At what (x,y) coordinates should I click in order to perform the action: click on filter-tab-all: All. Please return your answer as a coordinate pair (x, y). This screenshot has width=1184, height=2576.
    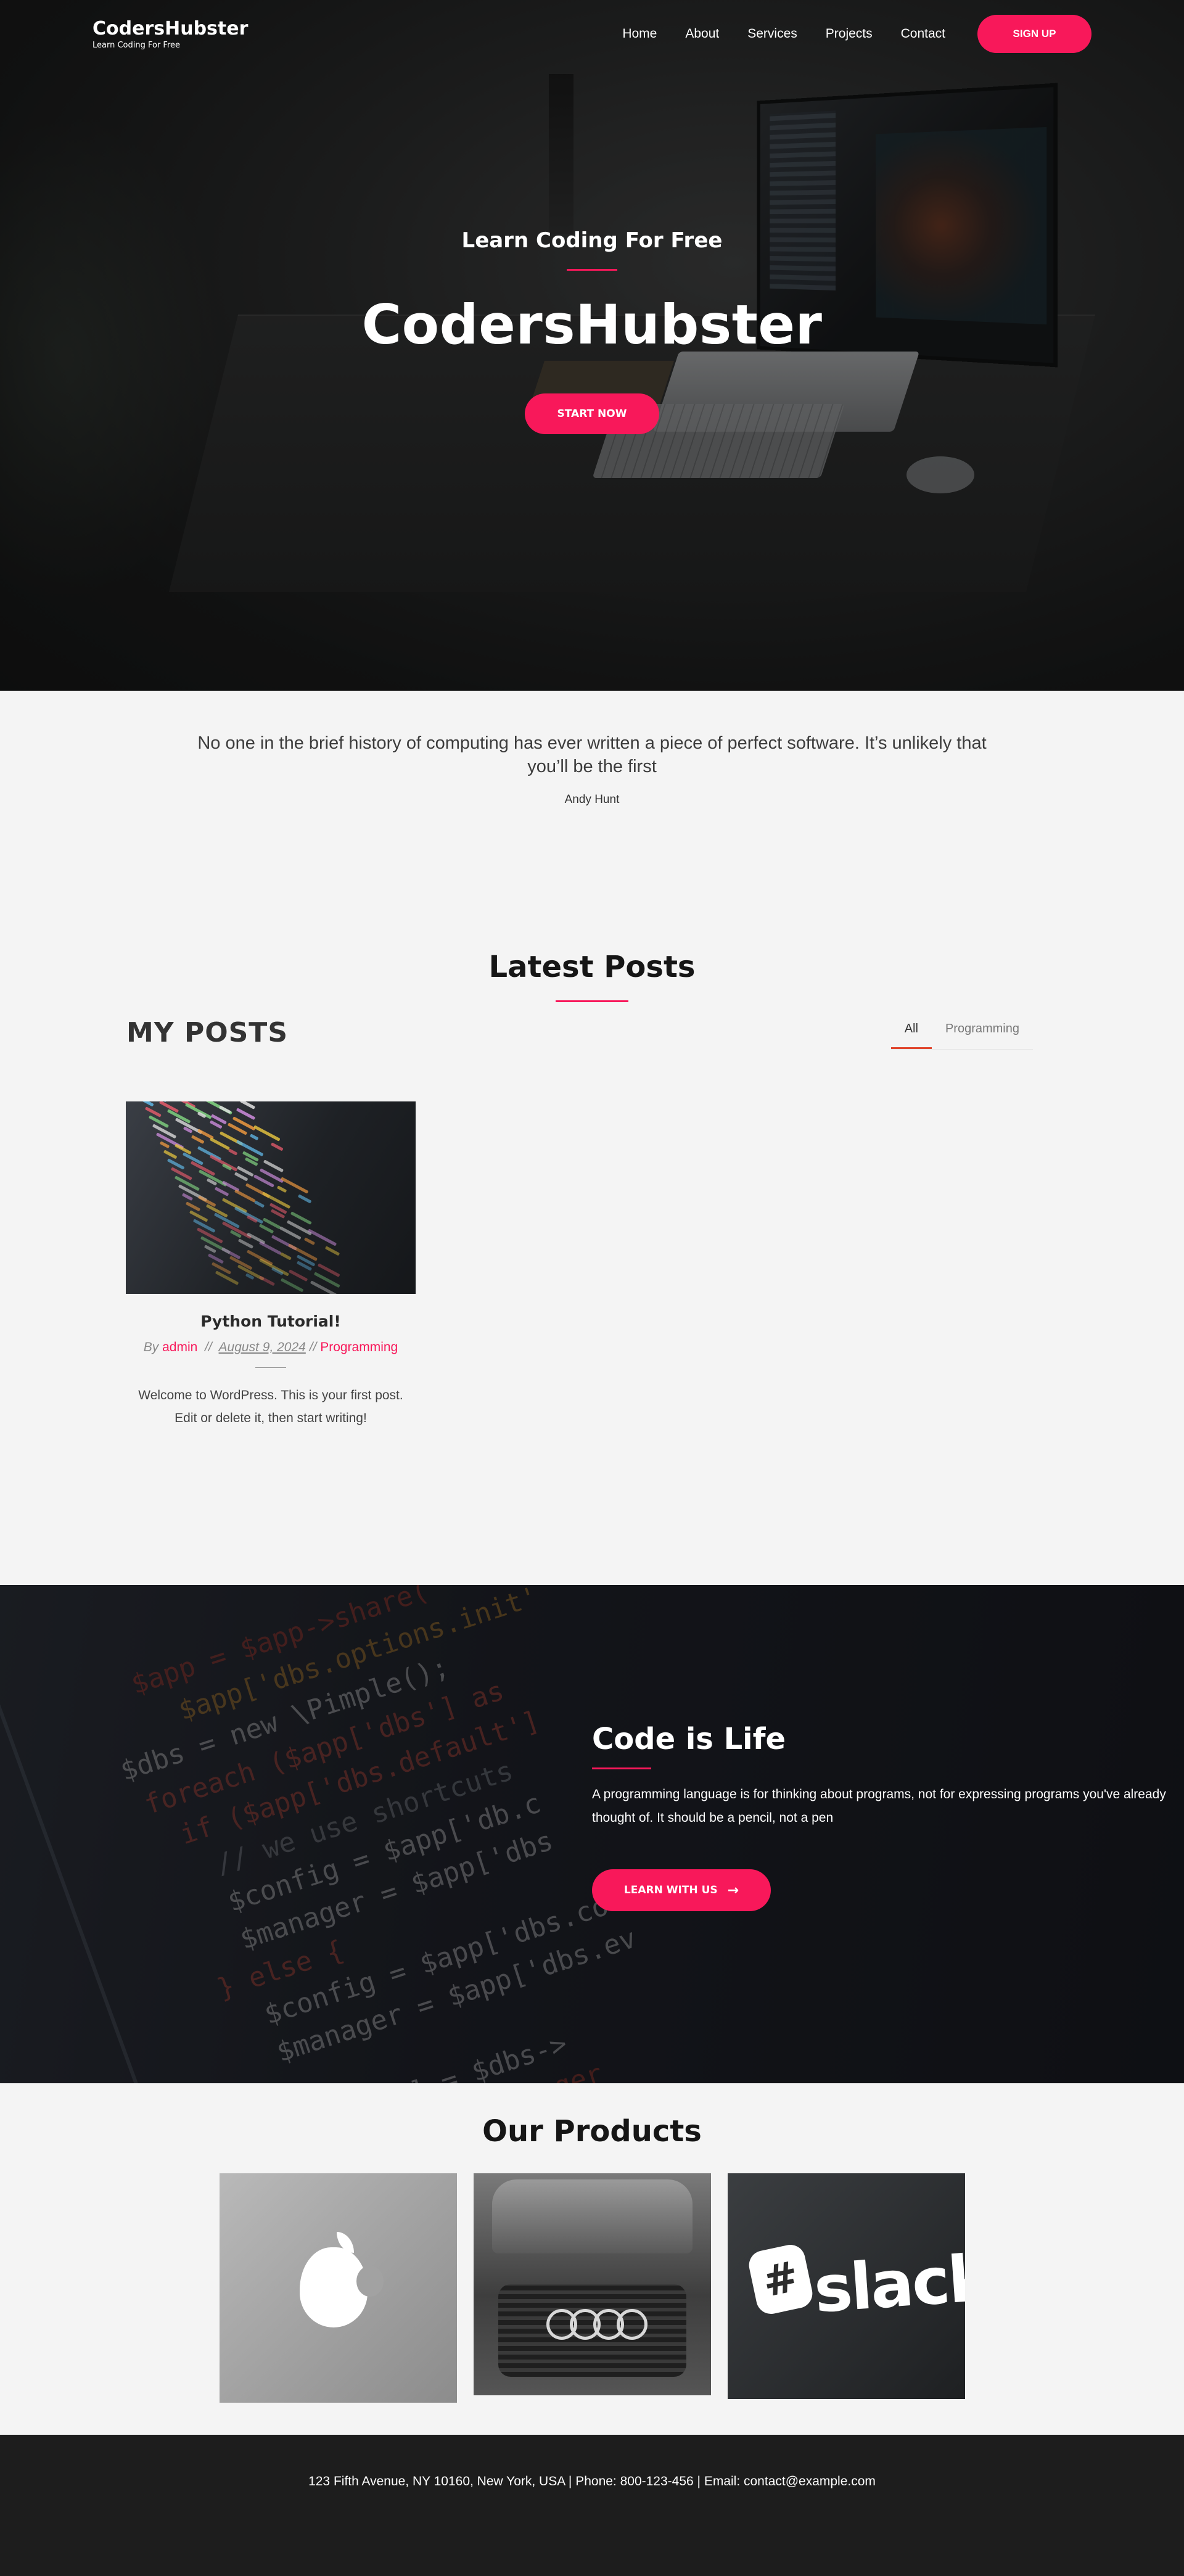
    Looking at the image, I should click on (911, 1033).